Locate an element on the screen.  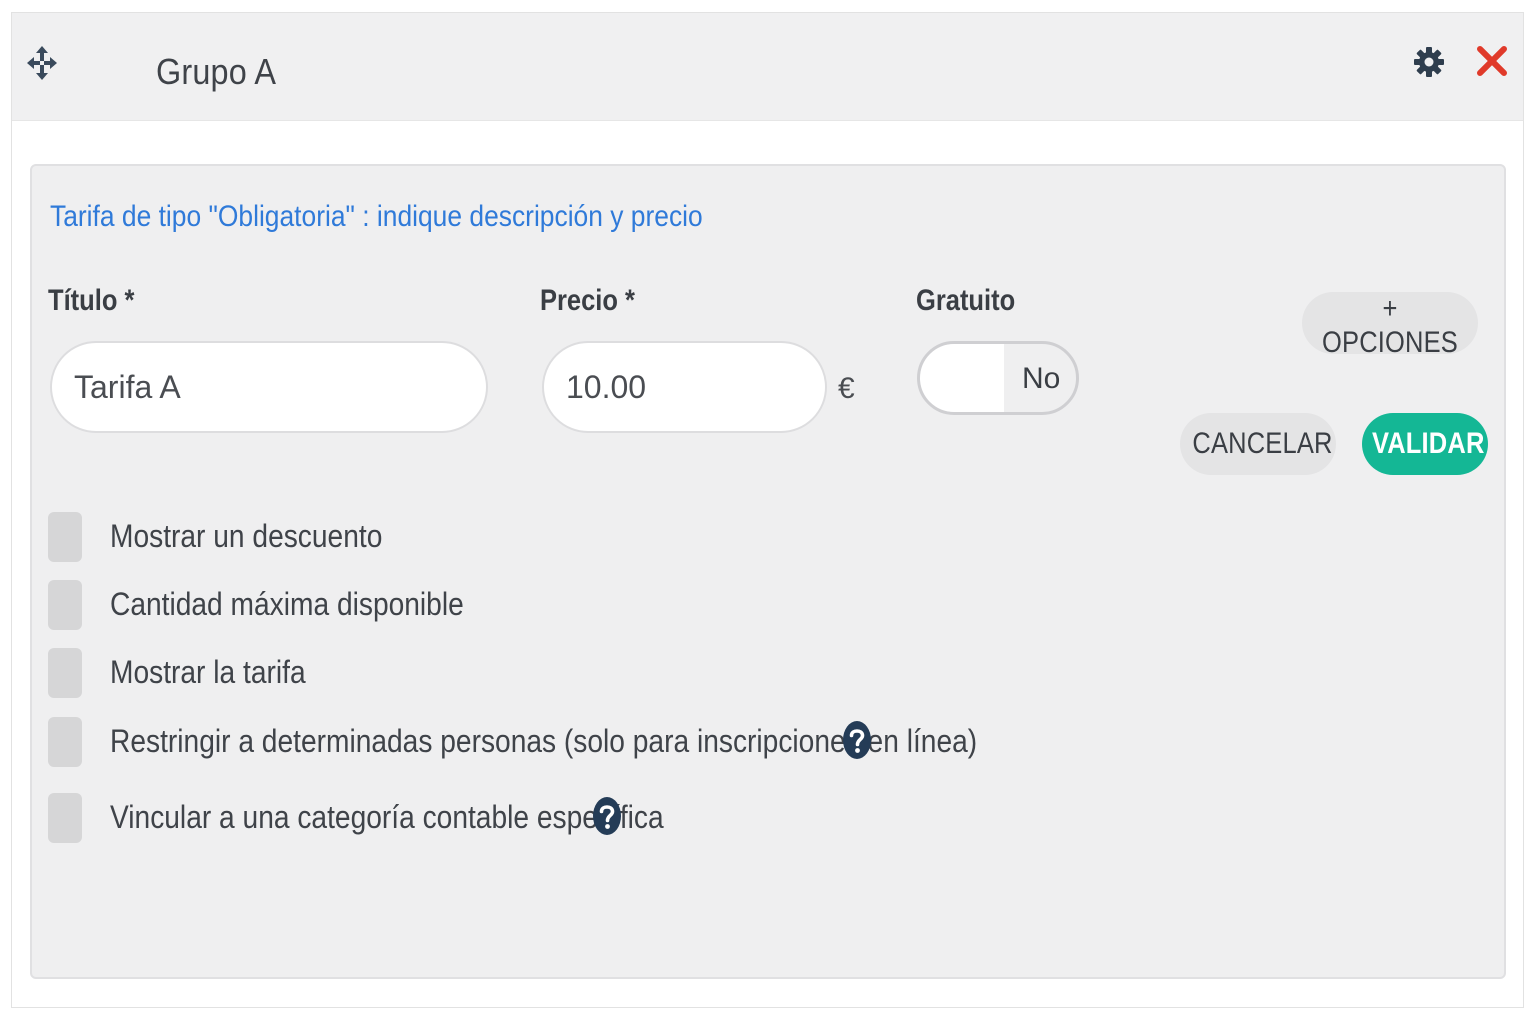
precio-input is located at coordinates (684, 387).